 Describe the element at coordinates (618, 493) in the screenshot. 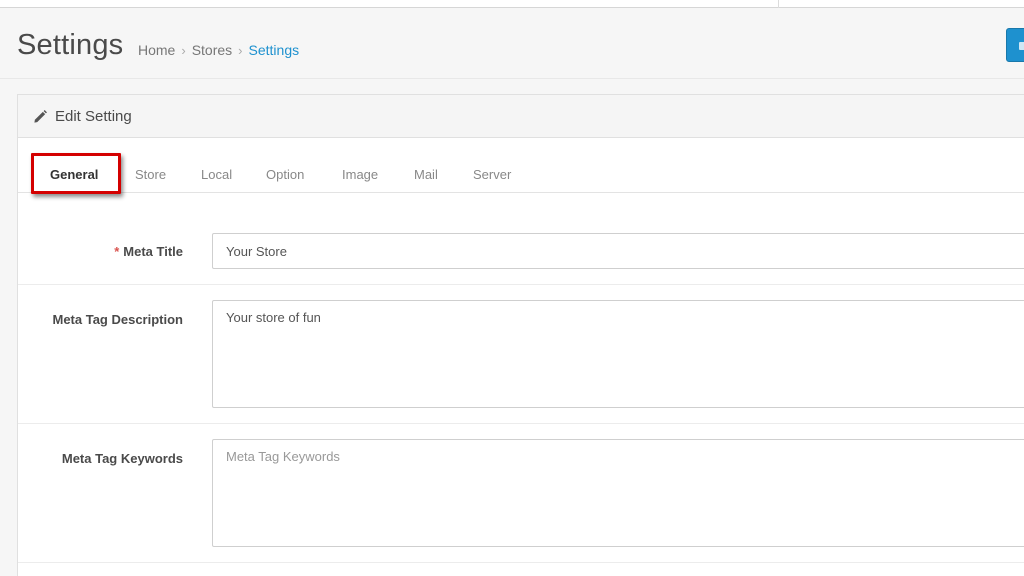

I see `meta-keywords-textarea` at that location.